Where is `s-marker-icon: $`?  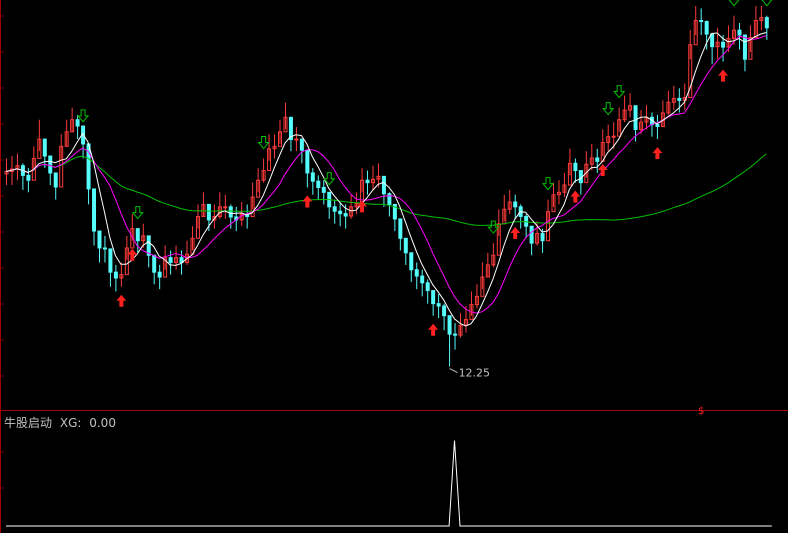 s-marker-icon: $ is located at coordinates (701, 411).